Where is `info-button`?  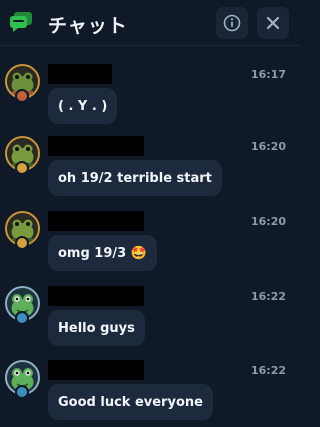
info-button is located at coordinates (232, 23).